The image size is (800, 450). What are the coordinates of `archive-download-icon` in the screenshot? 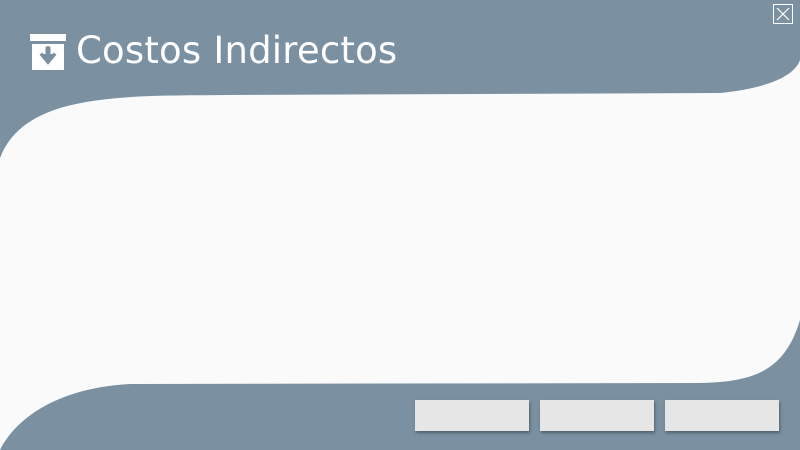 It's located at (48, 52).